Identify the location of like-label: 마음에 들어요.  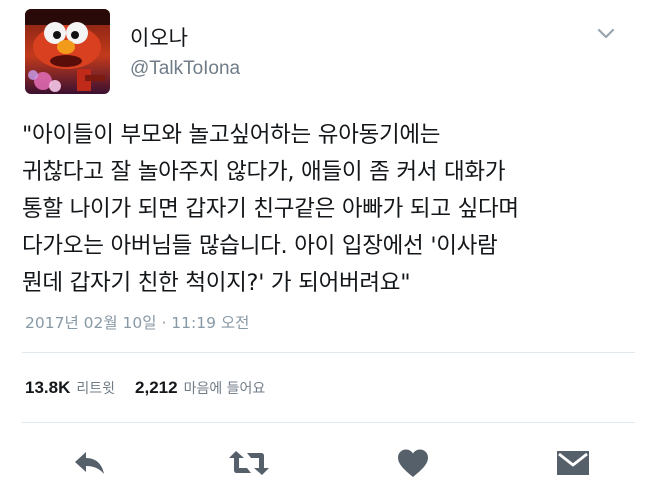
(225, 388).